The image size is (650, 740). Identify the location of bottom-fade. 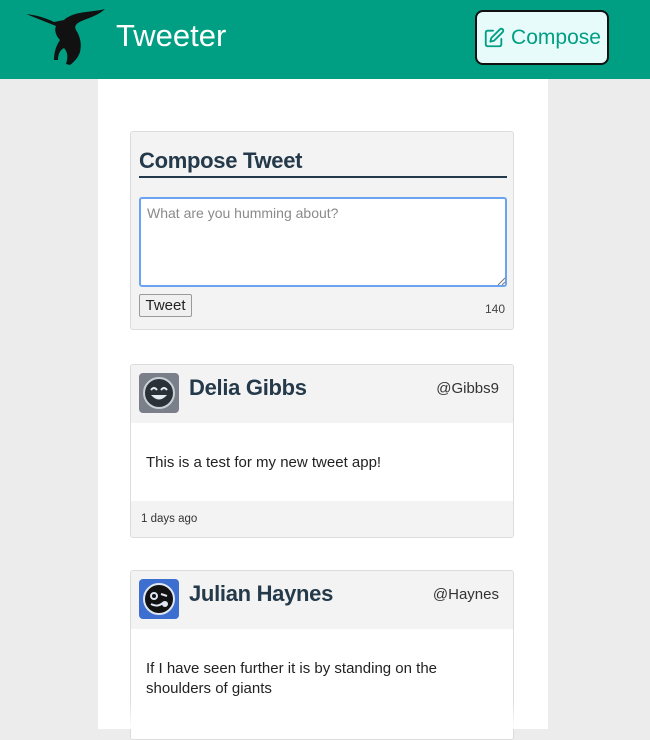
(323, 714).